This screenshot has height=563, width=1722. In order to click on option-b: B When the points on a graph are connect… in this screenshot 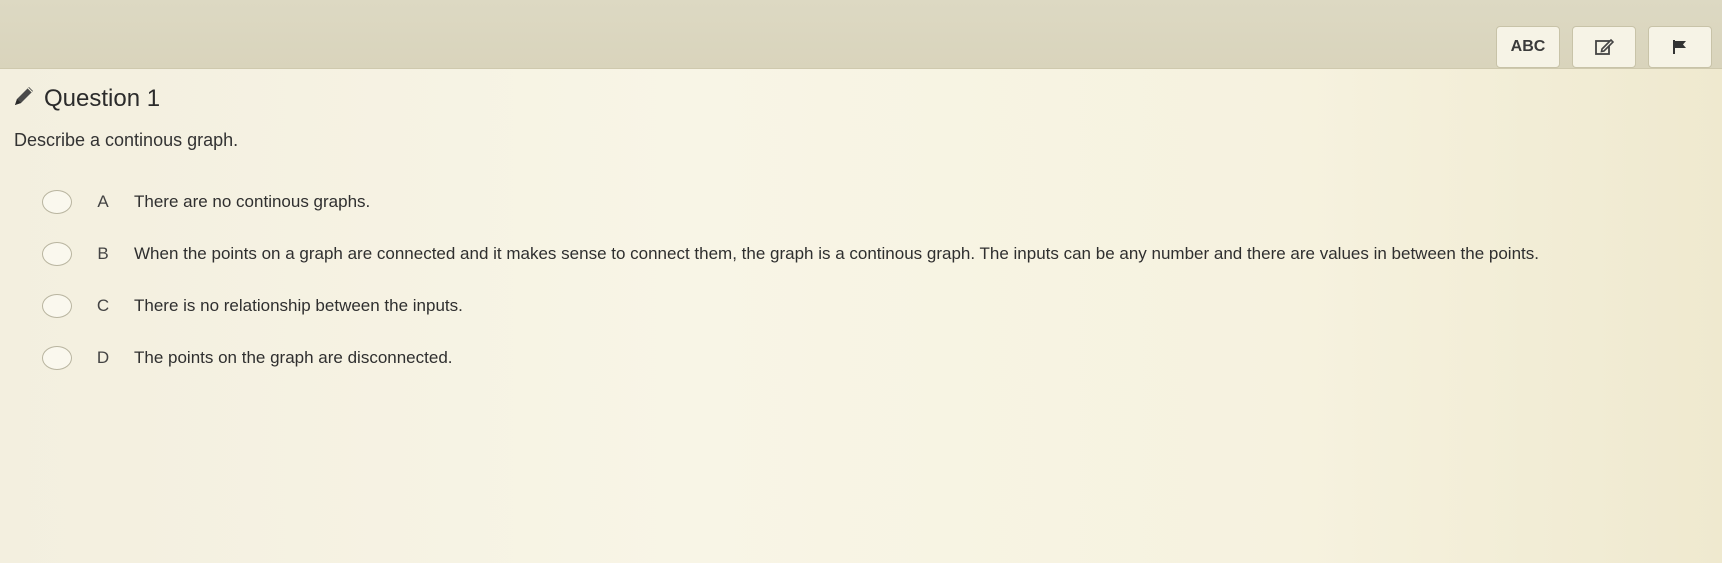, I will do `click(872, 254)`.